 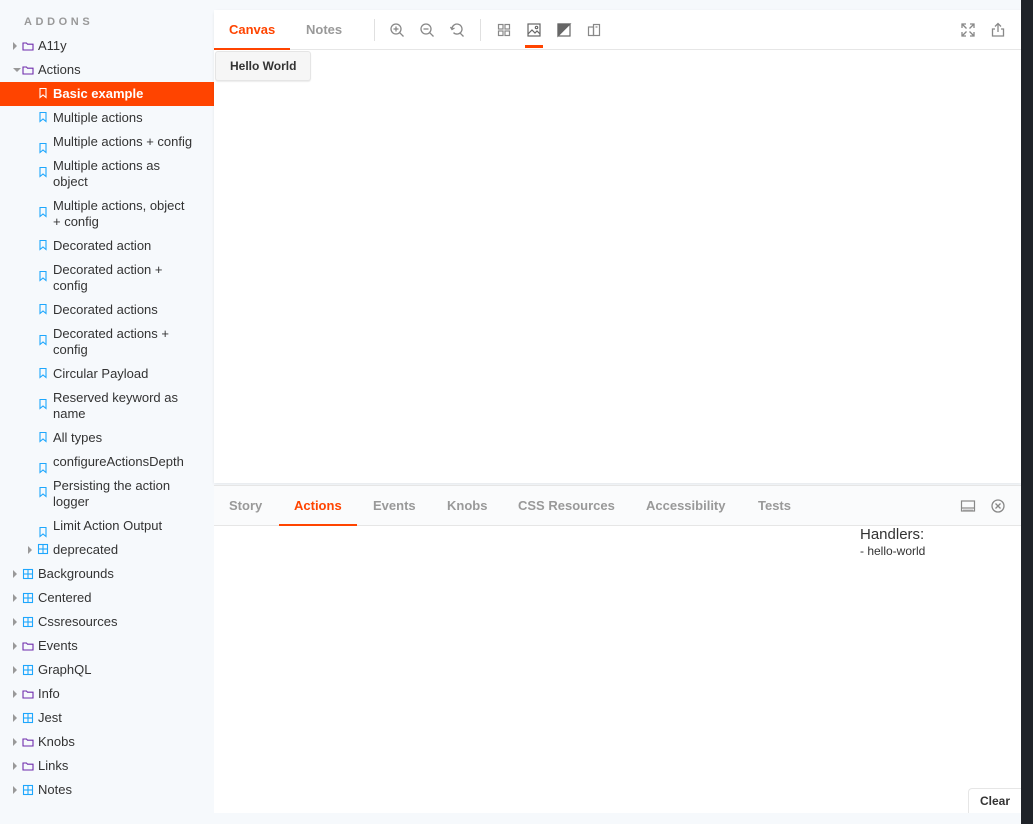 What do you see at coordinates (49, 693) in the screenshot?
I see `sidebar-item-label: Info` at bounding box center [49, 693].